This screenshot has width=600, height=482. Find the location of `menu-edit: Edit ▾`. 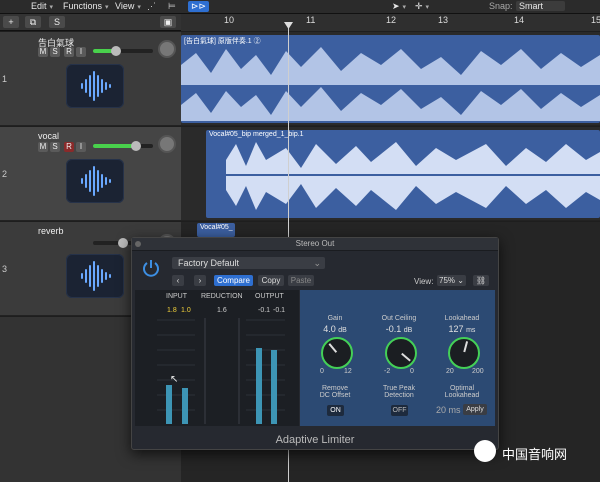

menu-edit: Edit ▾ is located at coordinates (42, 6).